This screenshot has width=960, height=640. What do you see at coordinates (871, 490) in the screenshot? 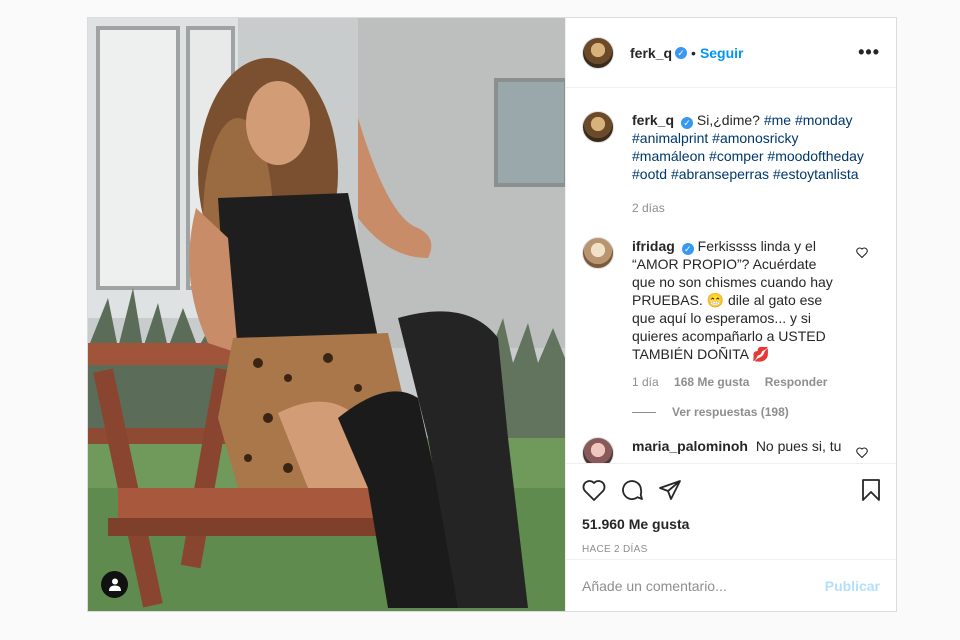
I see `bookmark-icon` at bounding box center [871, 490].